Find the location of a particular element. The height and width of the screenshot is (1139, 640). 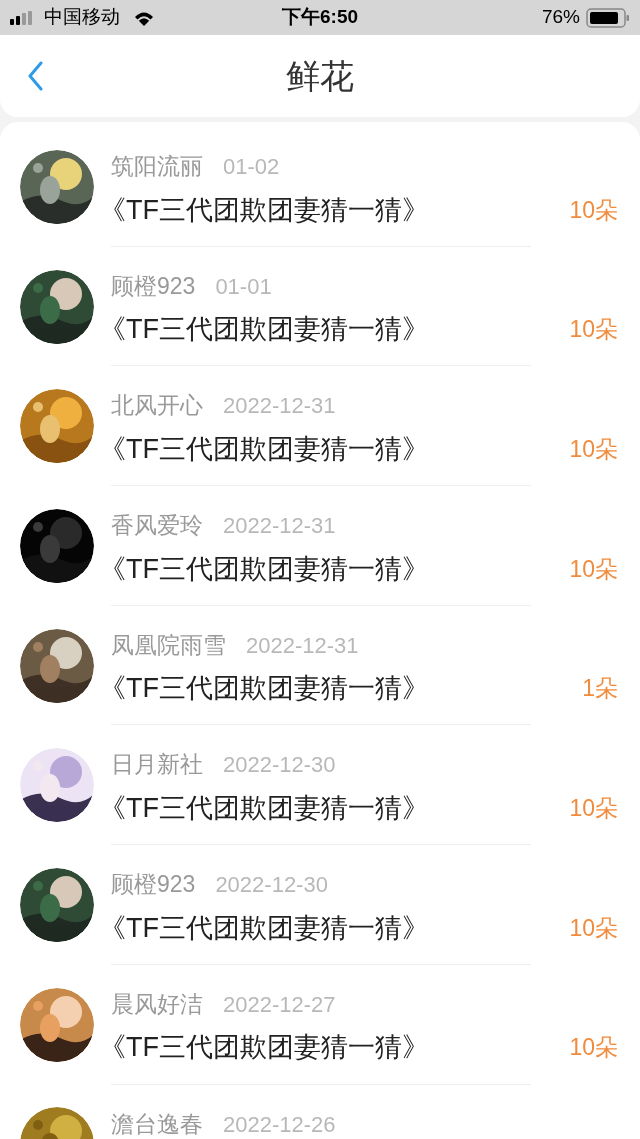

time: 下午6:50 is located at coordinates (320, 17).